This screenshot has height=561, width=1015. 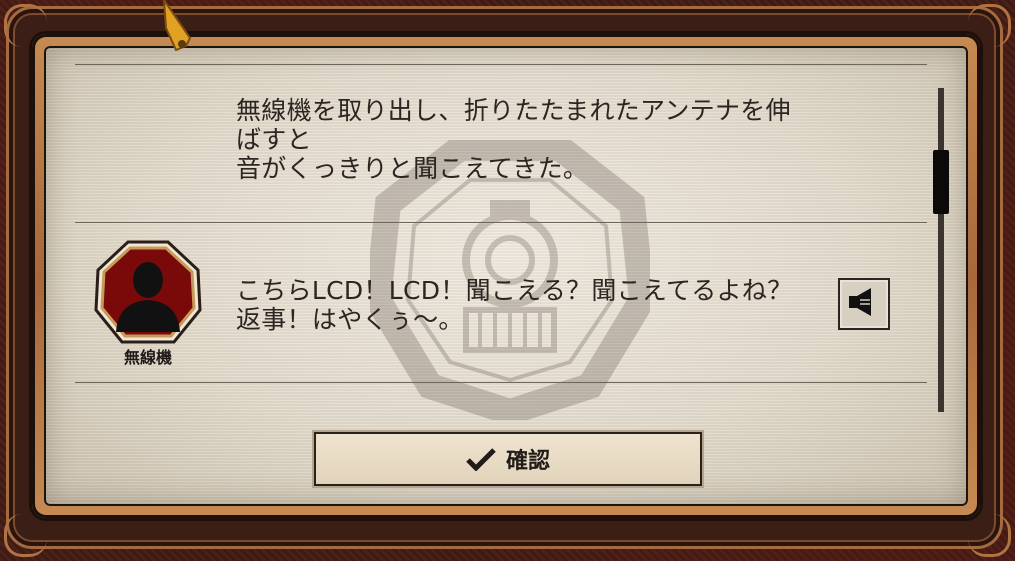 What do you see at coordinates (148, 292) in the screenshot?
I see `avatar-silhouette-icon` at bounding box center [148, 292].